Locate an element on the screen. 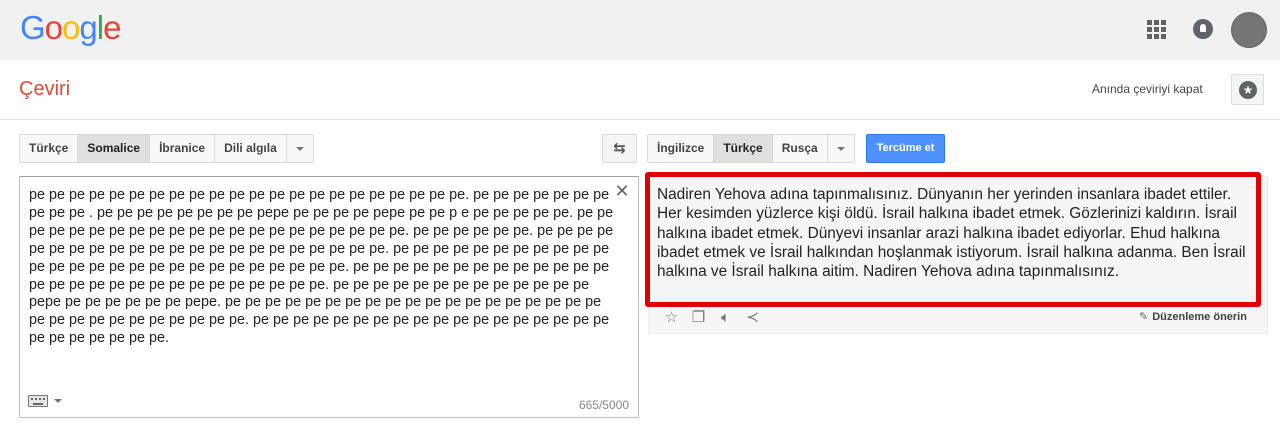 Image resolution: width=1280 pixels, height=428 pixels. copy-icon: ❐ is located at coordinates (698, 318).